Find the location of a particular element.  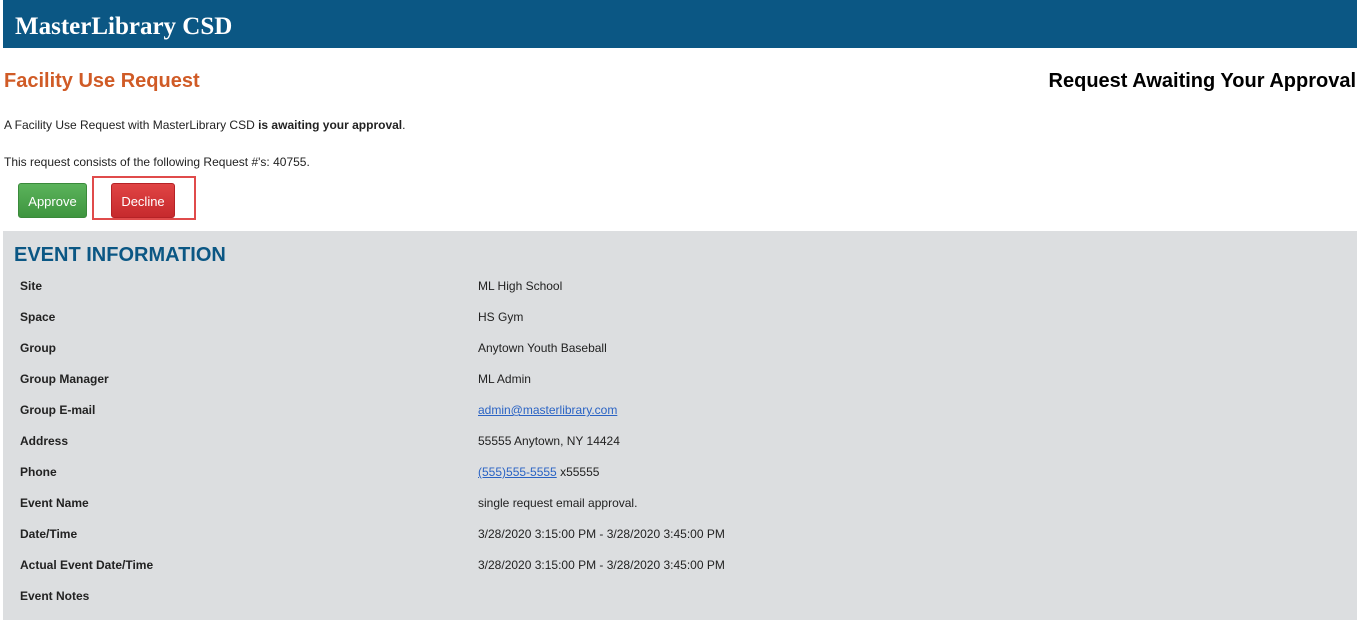

brand-title: MasterLibrary CSD is located at coordinates (124, 26).